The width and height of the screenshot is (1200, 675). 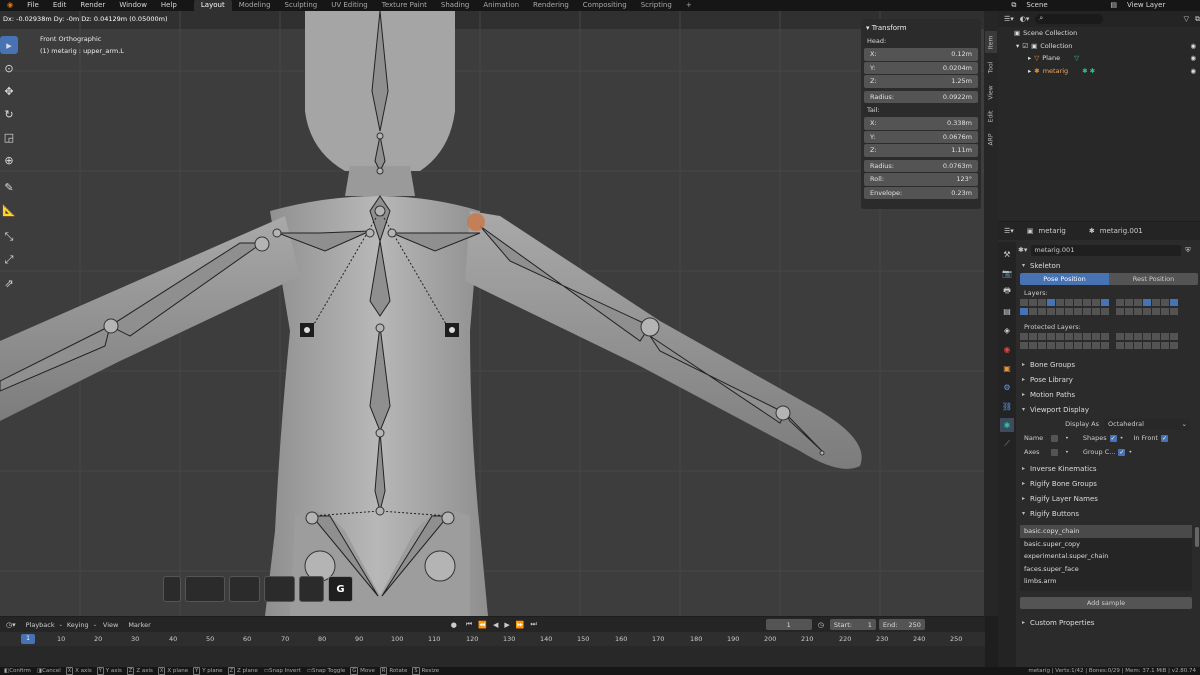 What do you see at coordinates (9, 160) in the screenshot?
I see `transform-tool-icon: ⊕` at bounding box center [9, 160].